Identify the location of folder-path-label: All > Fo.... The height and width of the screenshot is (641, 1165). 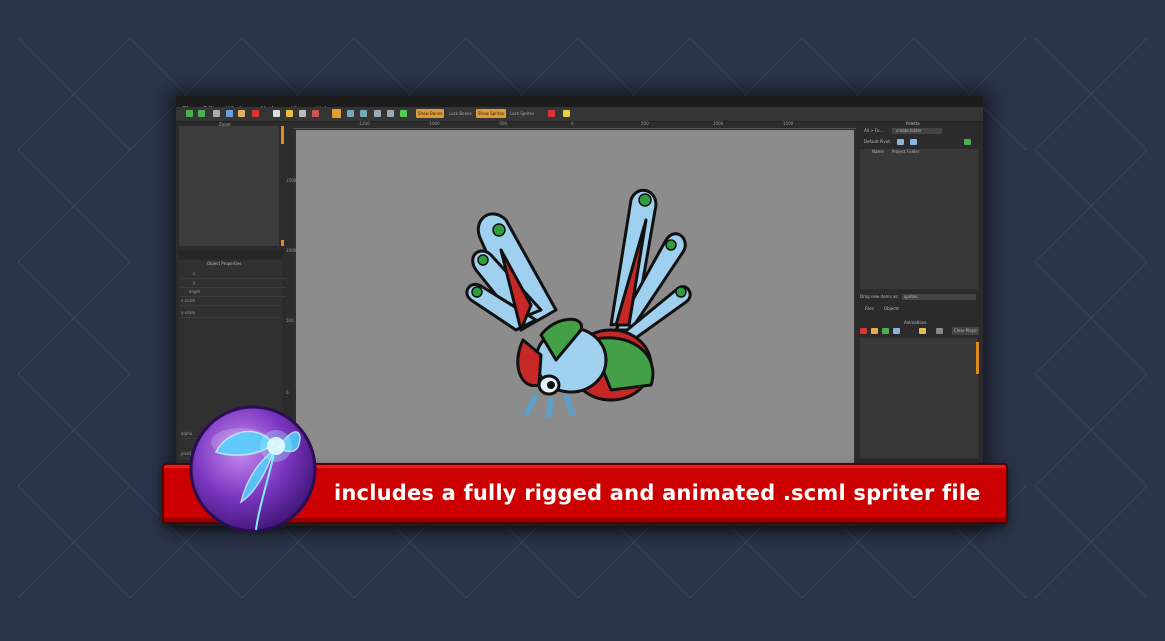
(874, 130).